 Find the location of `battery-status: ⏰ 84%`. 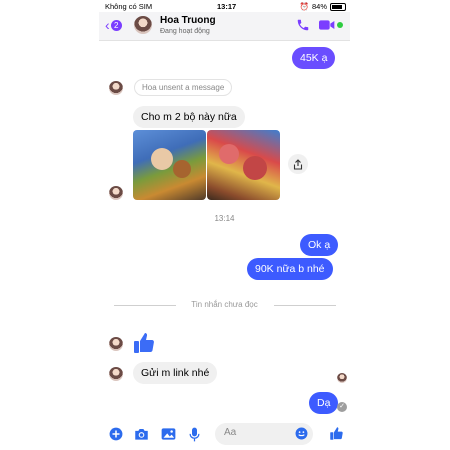

battery-status: ⏰ 84% is located at coordinates (323, 6).